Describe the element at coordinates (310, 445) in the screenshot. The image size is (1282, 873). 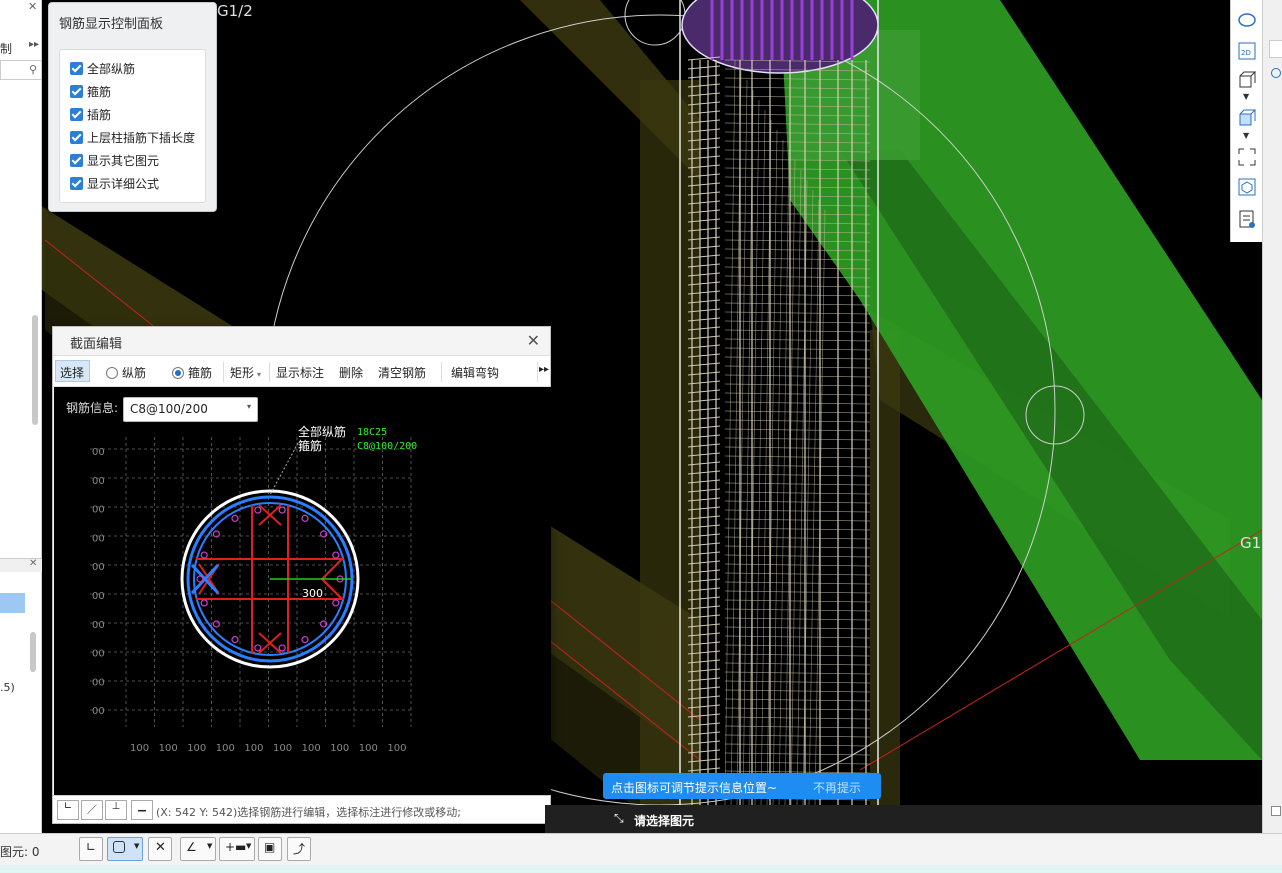
I see `legend-stirrup-label: 箍筋` at that location.